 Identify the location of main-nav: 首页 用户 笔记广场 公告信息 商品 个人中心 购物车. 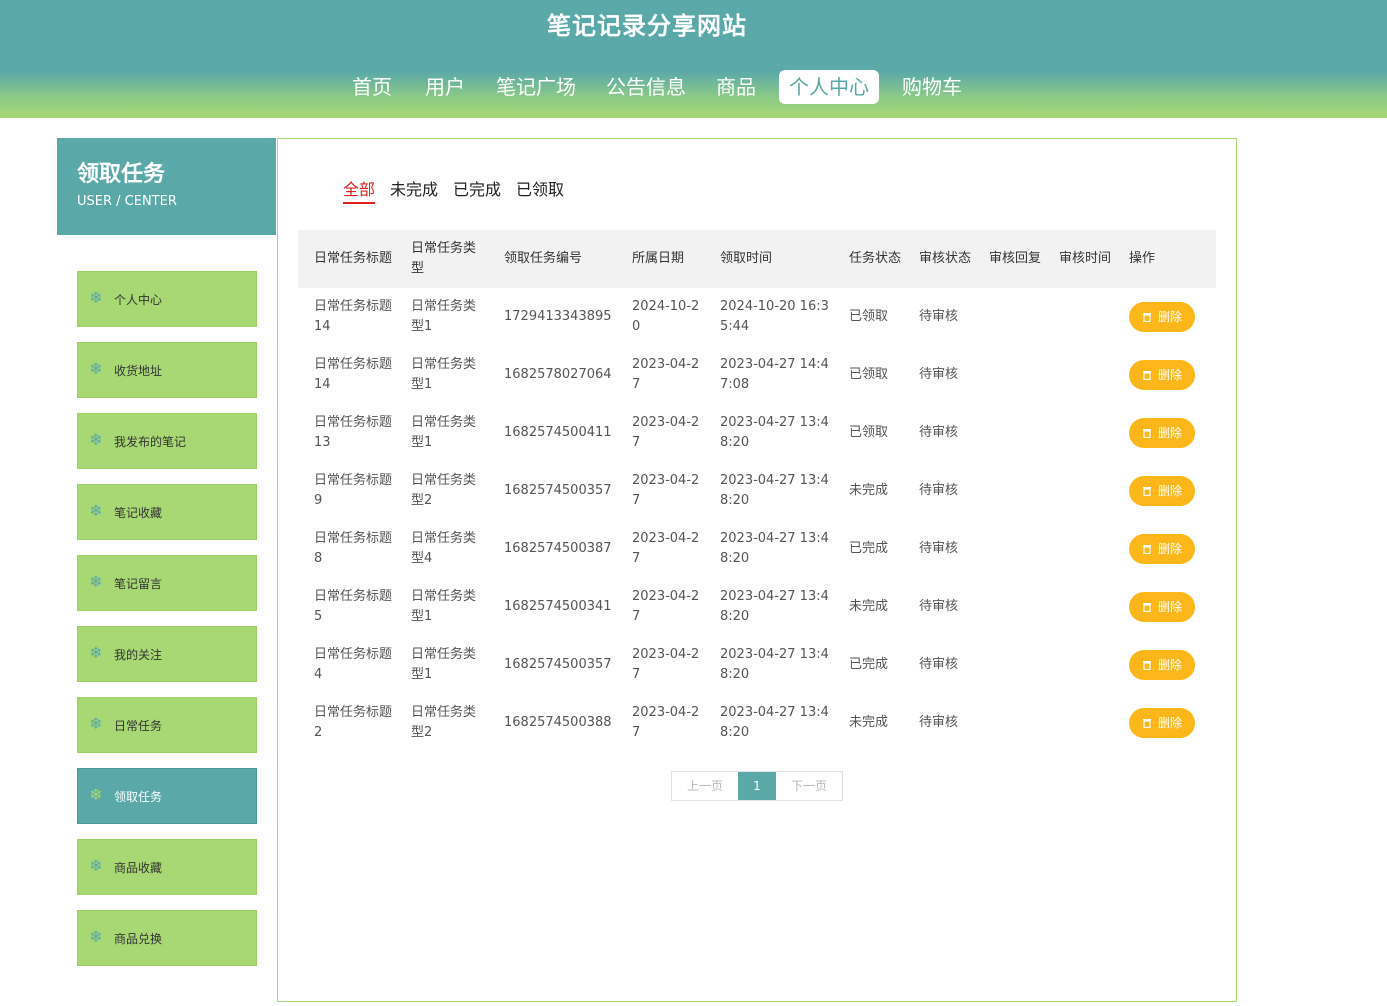
(693, 88).